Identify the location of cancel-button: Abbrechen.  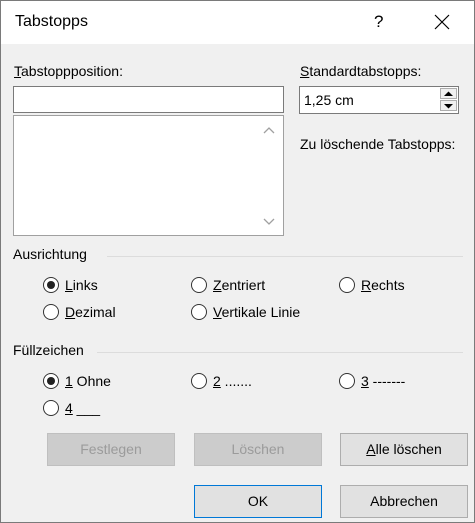
(404, 501).